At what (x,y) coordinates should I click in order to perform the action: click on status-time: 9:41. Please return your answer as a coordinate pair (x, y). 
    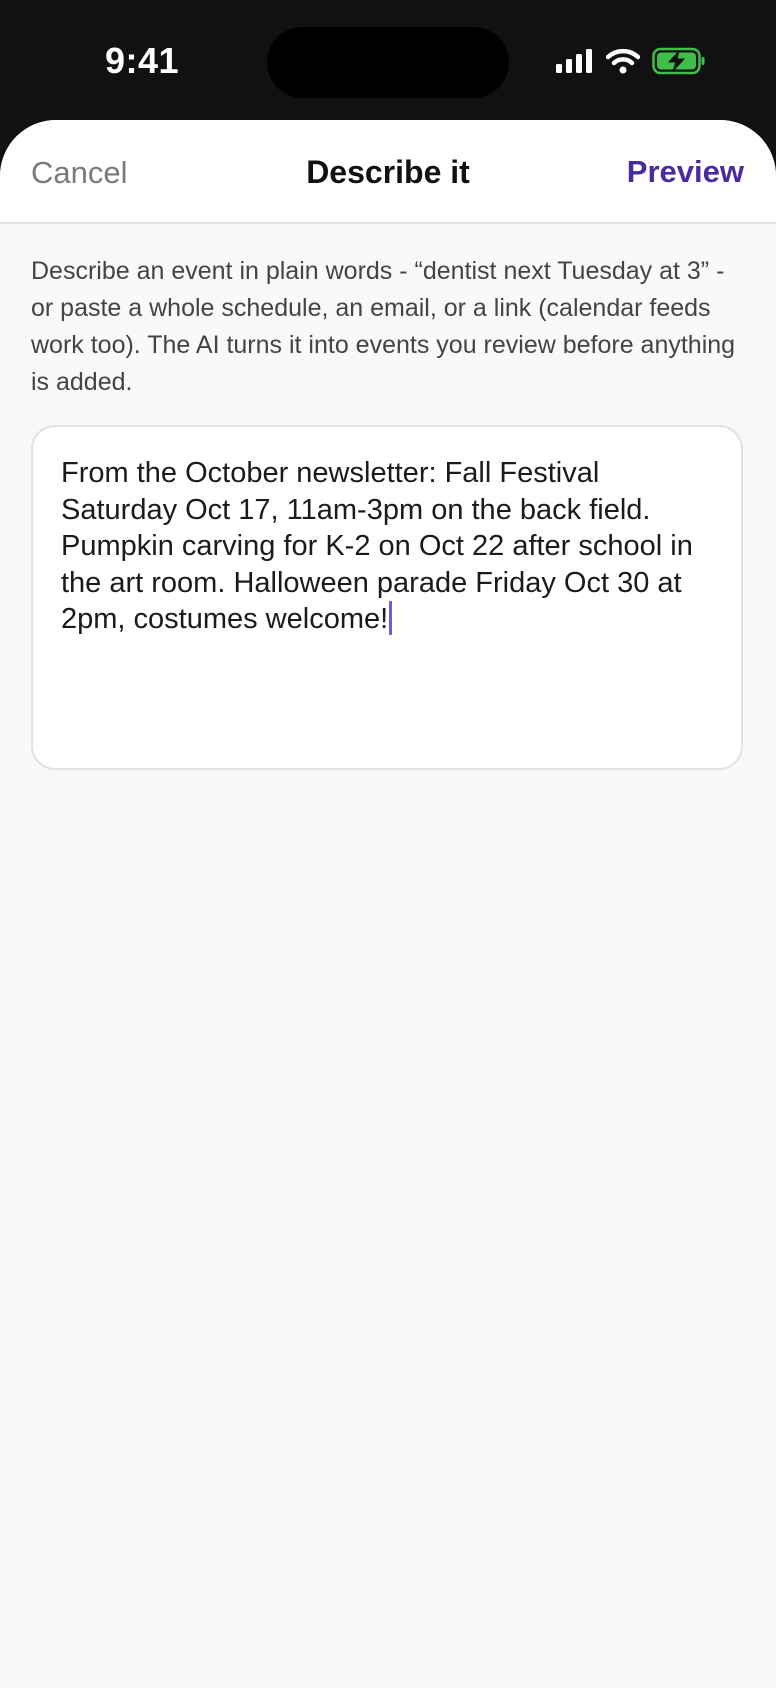
    Looking at the image, I should click on (142, 60).